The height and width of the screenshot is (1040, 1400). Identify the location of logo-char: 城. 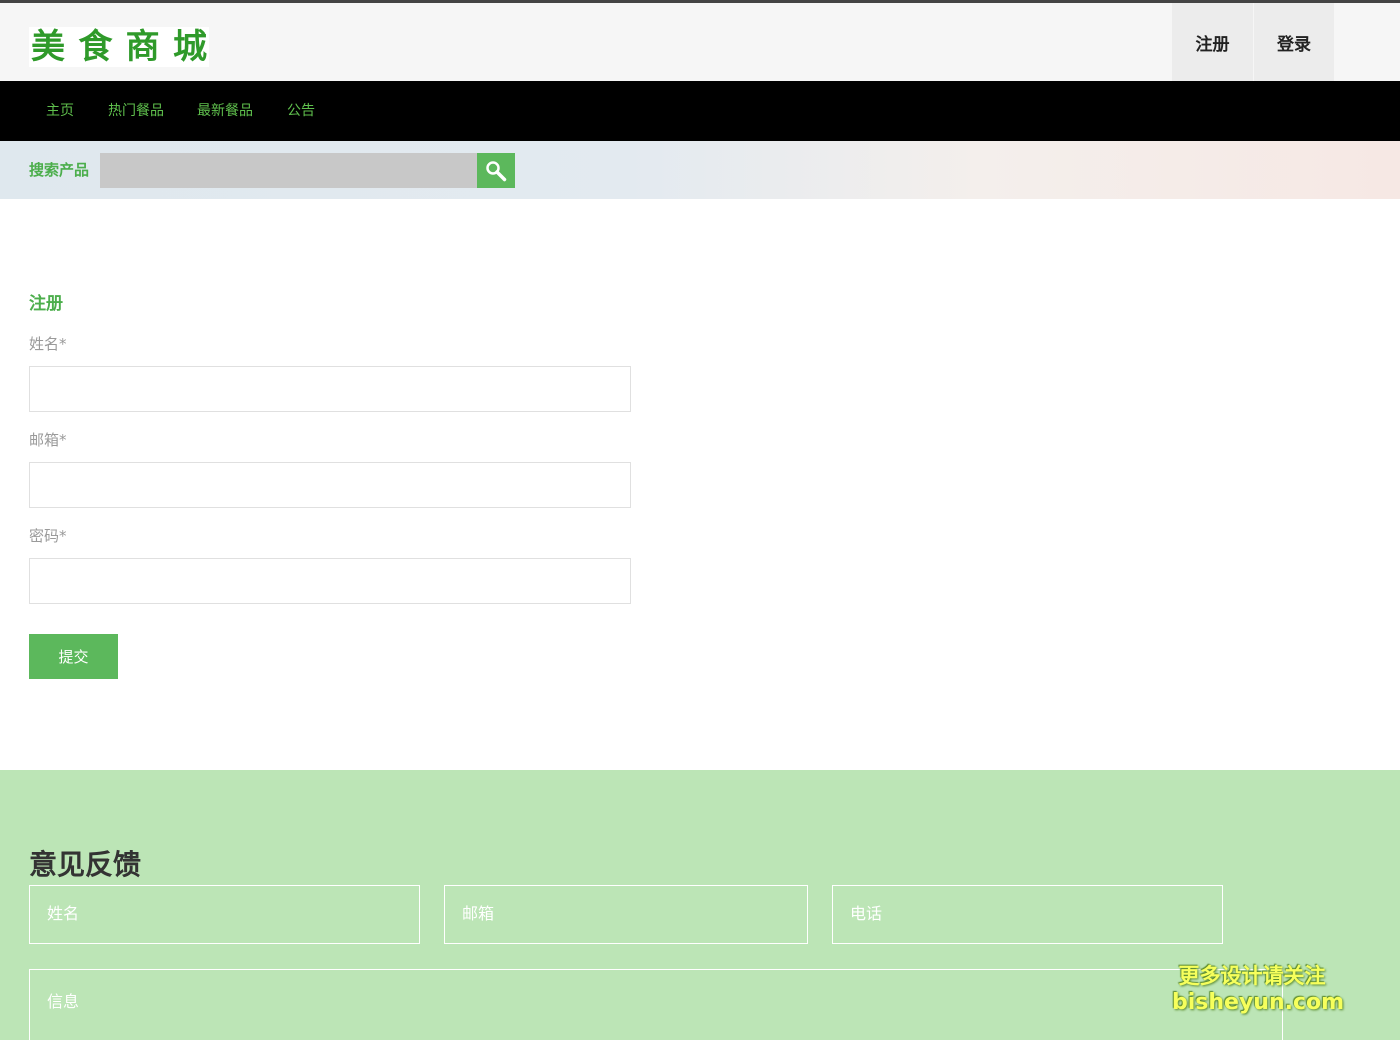
(189, 47).